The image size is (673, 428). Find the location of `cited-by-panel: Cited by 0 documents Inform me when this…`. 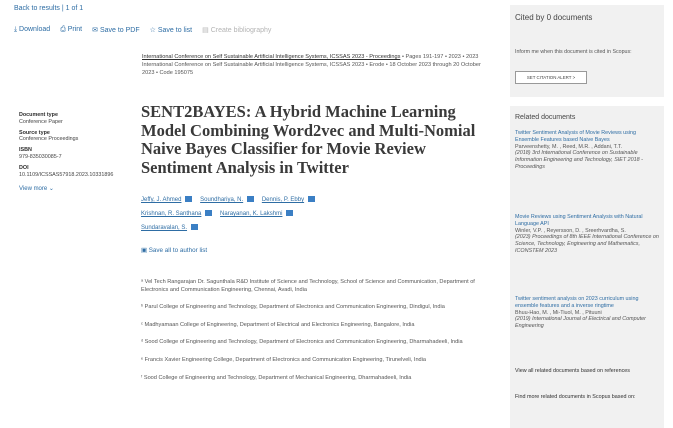

cited-by-panel: Cited by 0 documents Inform me when this… is located at coordinates (587, 51).